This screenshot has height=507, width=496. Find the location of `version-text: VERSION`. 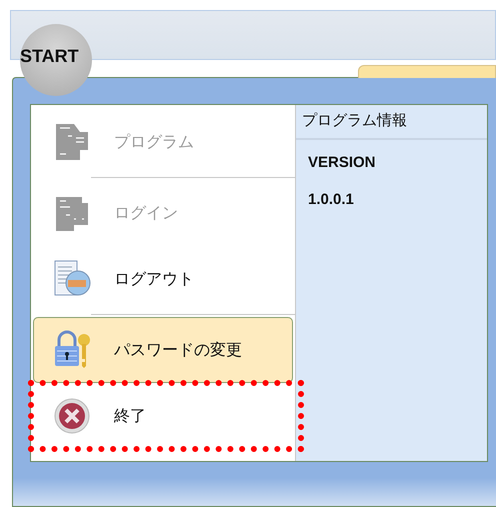

version-text: VERSION is located at coordinates (342, 163).